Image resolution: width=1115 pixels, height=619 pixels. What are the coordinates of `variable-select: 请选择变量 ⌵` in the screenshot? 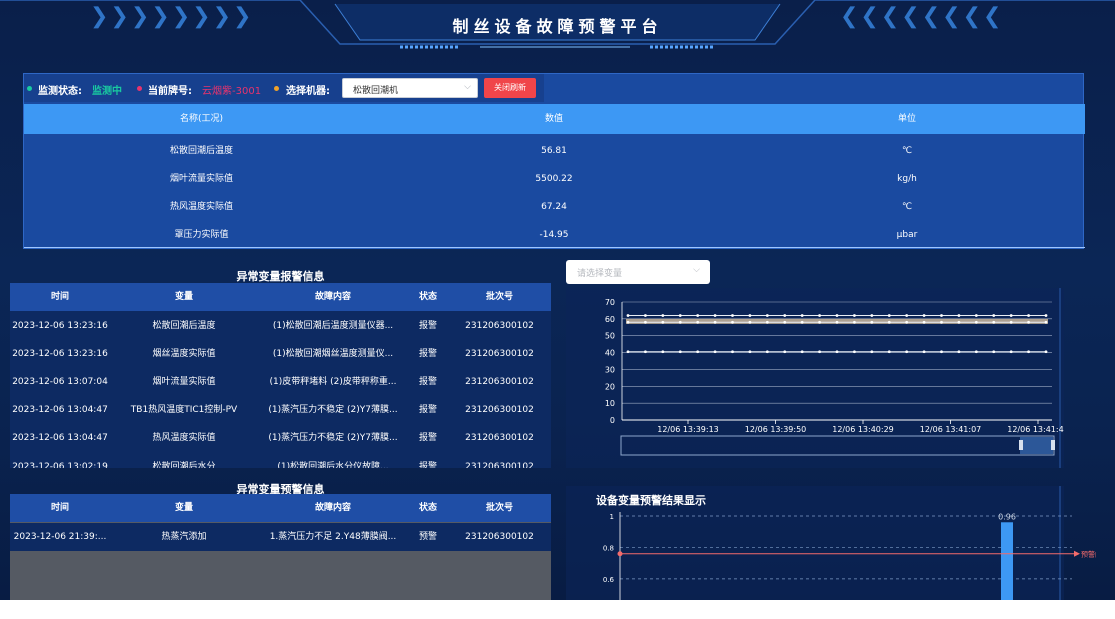 It's located at (638, 272).